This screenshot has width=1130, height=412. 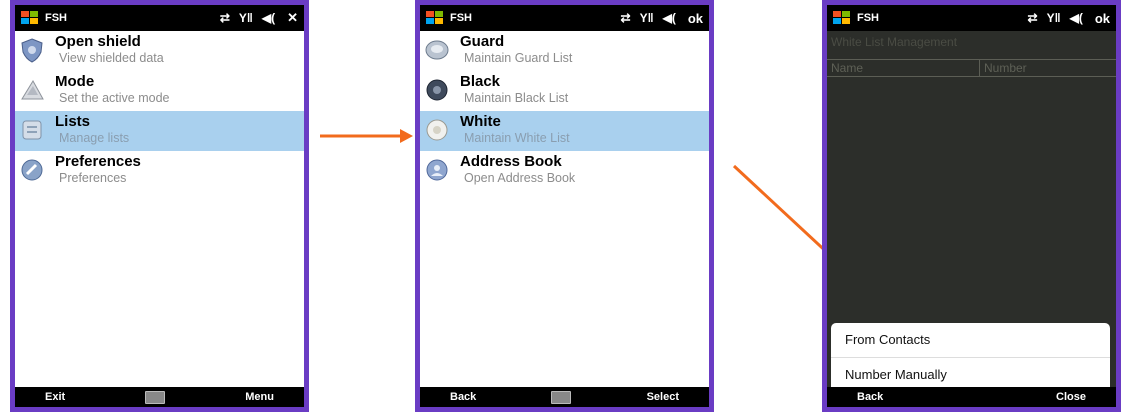 What do you see at coordinates (1003, 68) in the screenshot?
I see `column-header-number: Number` at bounding box center [1003, 68].